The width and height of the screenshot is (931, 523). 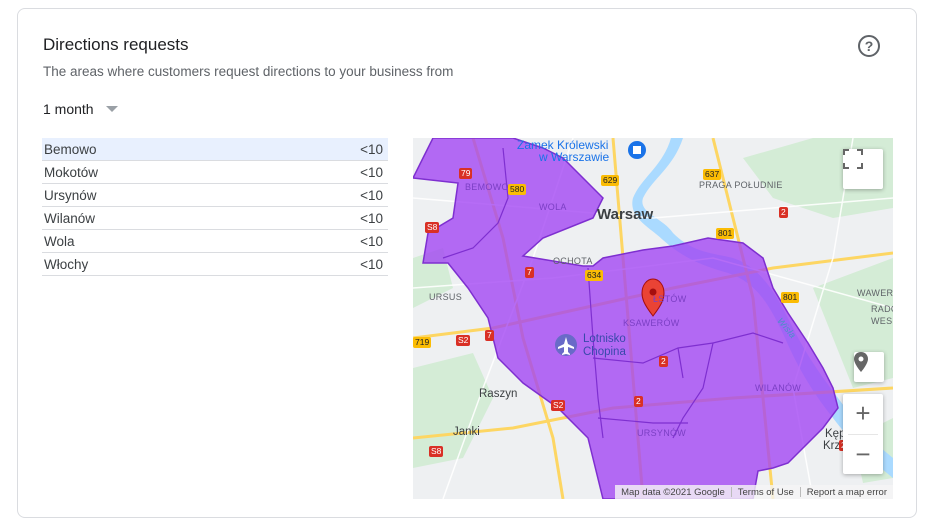 I want to click on map-label-rado: RADO, so click(x=882, y=309).